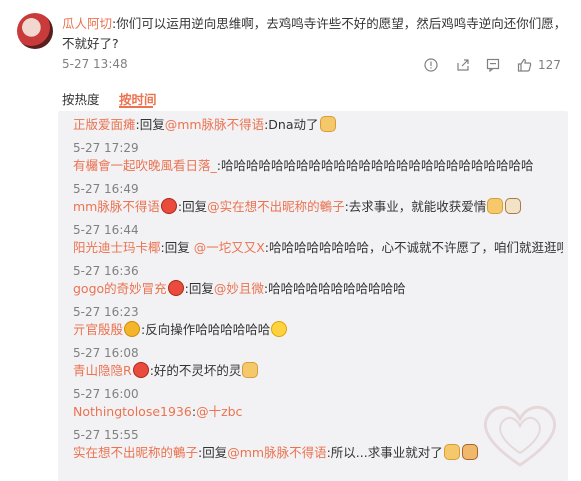 The width and height of the screenshot is (581, 481). Describe the element at coordinates (318, 330) in the screenshot. I see `reply-text-line: 亓官殷殷 :反向操作哈哈哈哈哈哈` at that location.